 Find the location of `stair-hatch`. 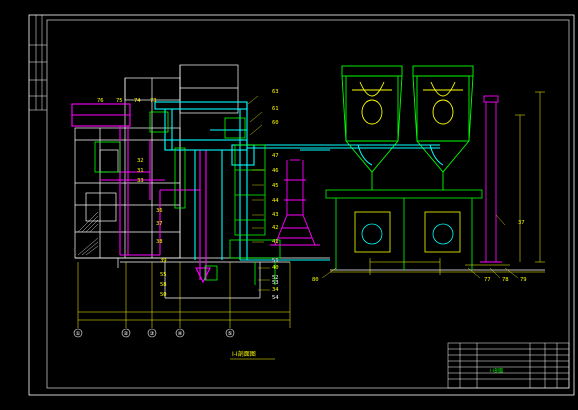

stair-hatch is located at coordinates (88, 233).